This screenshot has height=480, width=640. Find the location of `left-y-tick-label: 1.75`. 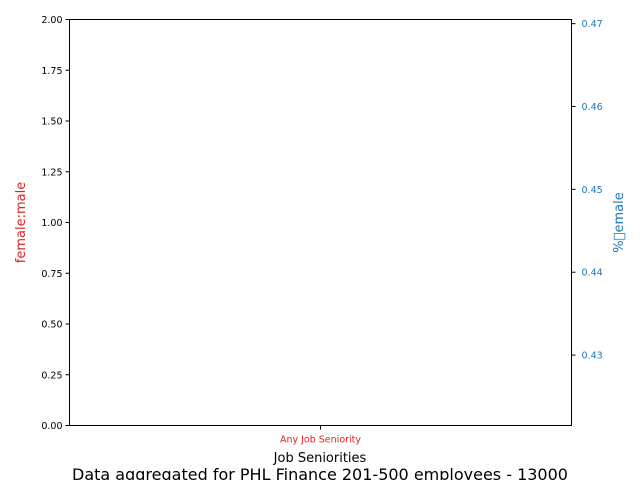

left-y-tick-label: 1.75 is located at coordinates (51, 71).